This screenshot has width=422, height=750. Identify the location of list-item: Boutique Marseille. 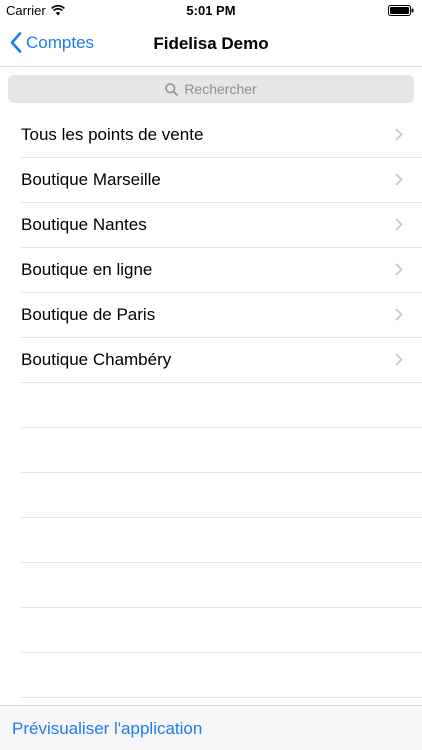
(221, 180).